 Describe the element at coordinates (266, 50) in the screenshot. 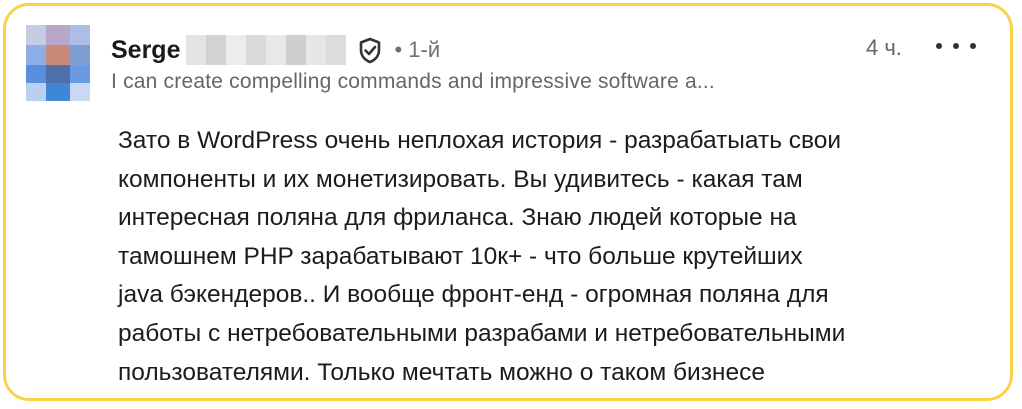

I see `redacted-surname` at that location.